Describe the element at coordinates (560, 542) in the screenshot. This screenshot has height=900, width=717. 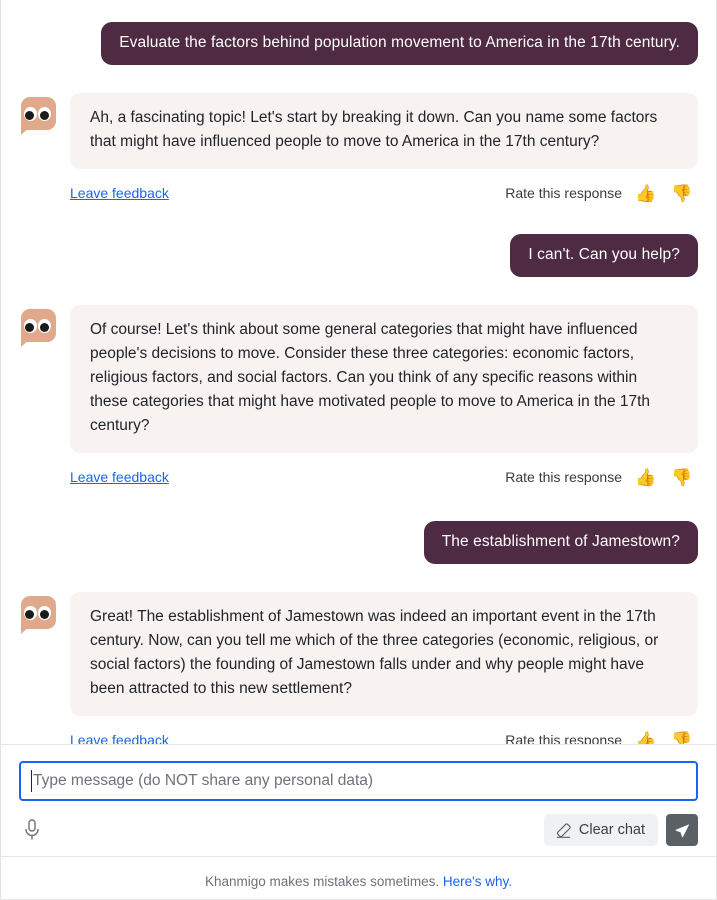
I see `user-message-bubble: The establishment of Jamestown?` at that location.